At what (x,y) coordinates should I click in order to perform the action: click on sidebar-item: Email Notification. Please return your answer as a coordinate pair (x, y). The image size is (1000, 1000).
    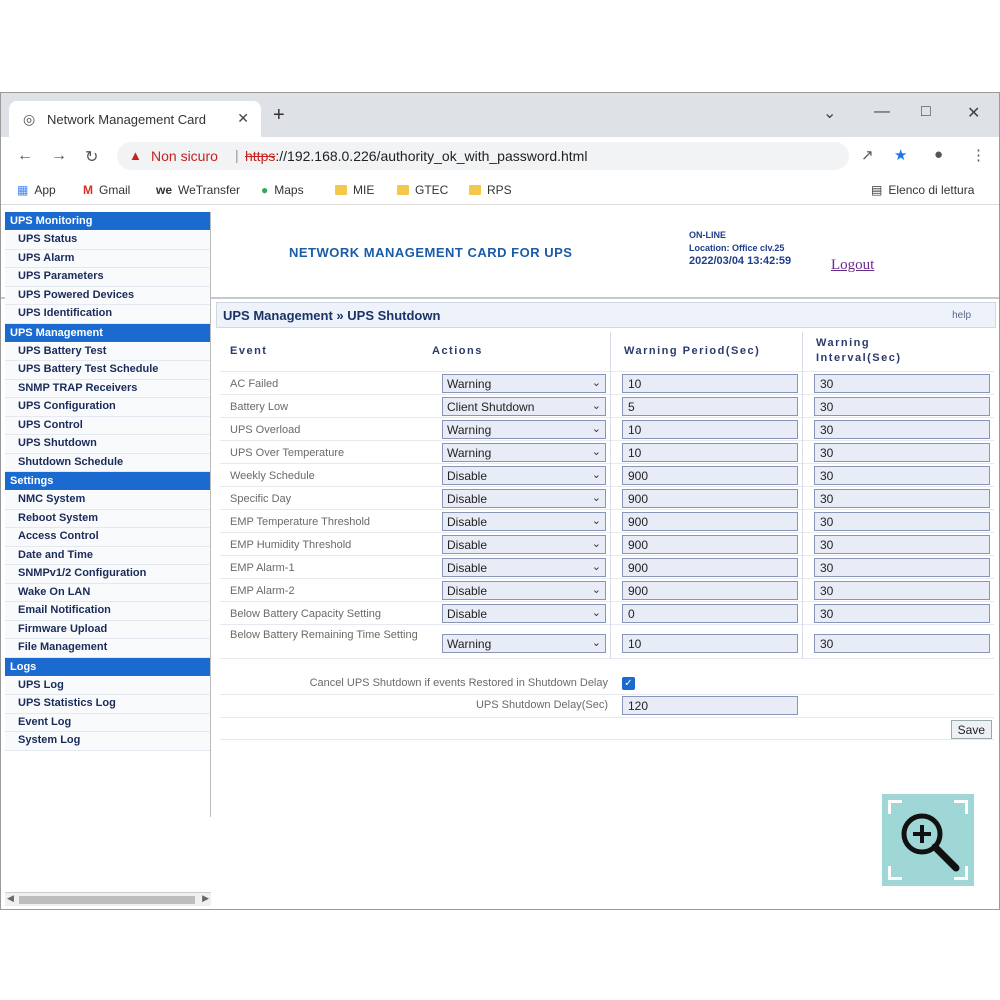
    Looking at the image, I should click on (107, 611).